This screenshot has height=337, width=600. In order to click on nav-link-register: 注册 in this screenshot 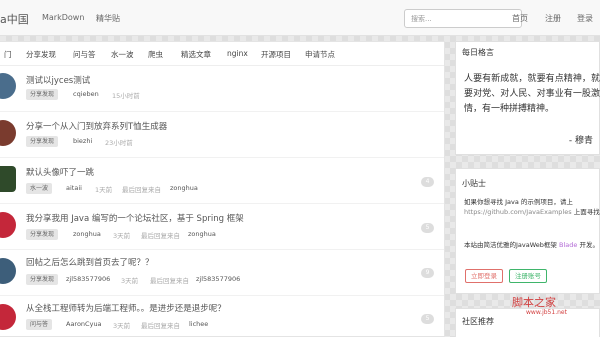, I will do `click(553, 18)`.